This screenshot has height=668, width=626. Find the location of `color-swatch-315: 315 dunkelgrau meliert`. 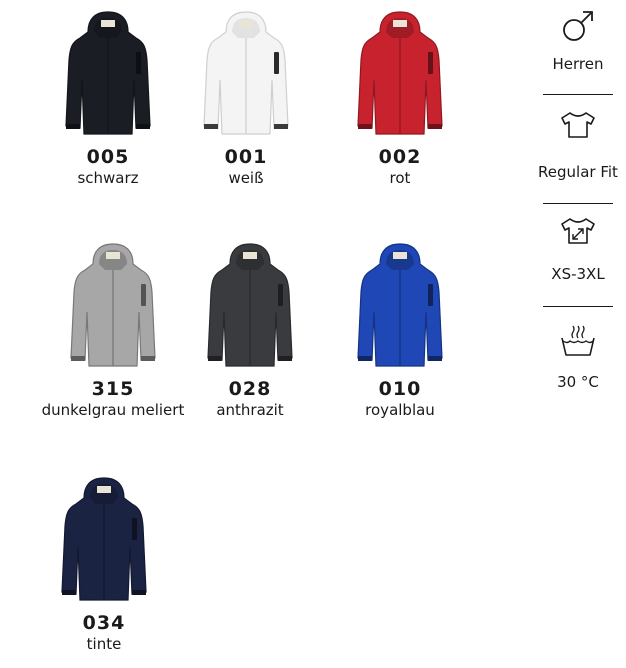

color-swatch-315: 315 dunkelgrau meliert is located at coordinates (113, 330).